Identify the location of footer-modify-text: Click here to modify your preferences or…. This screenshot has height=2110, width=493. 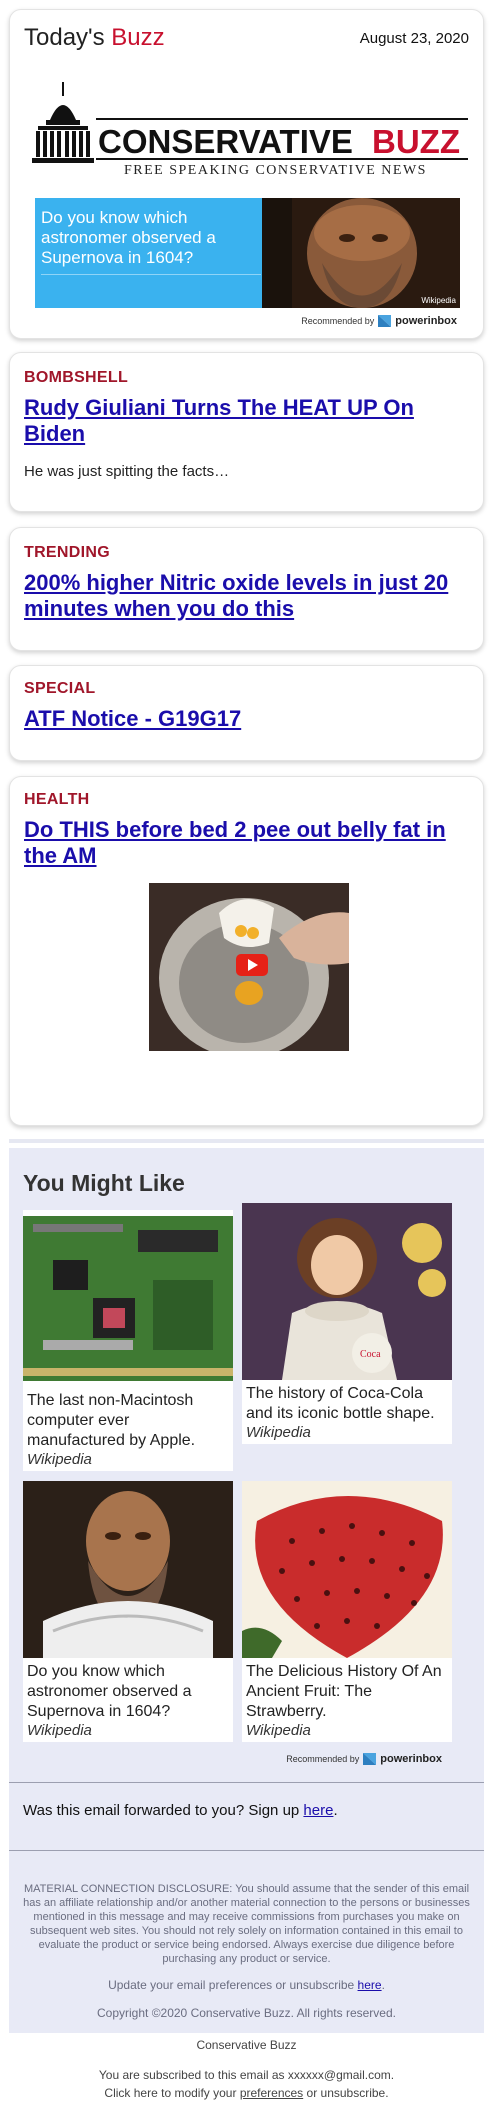
(246, 2093).